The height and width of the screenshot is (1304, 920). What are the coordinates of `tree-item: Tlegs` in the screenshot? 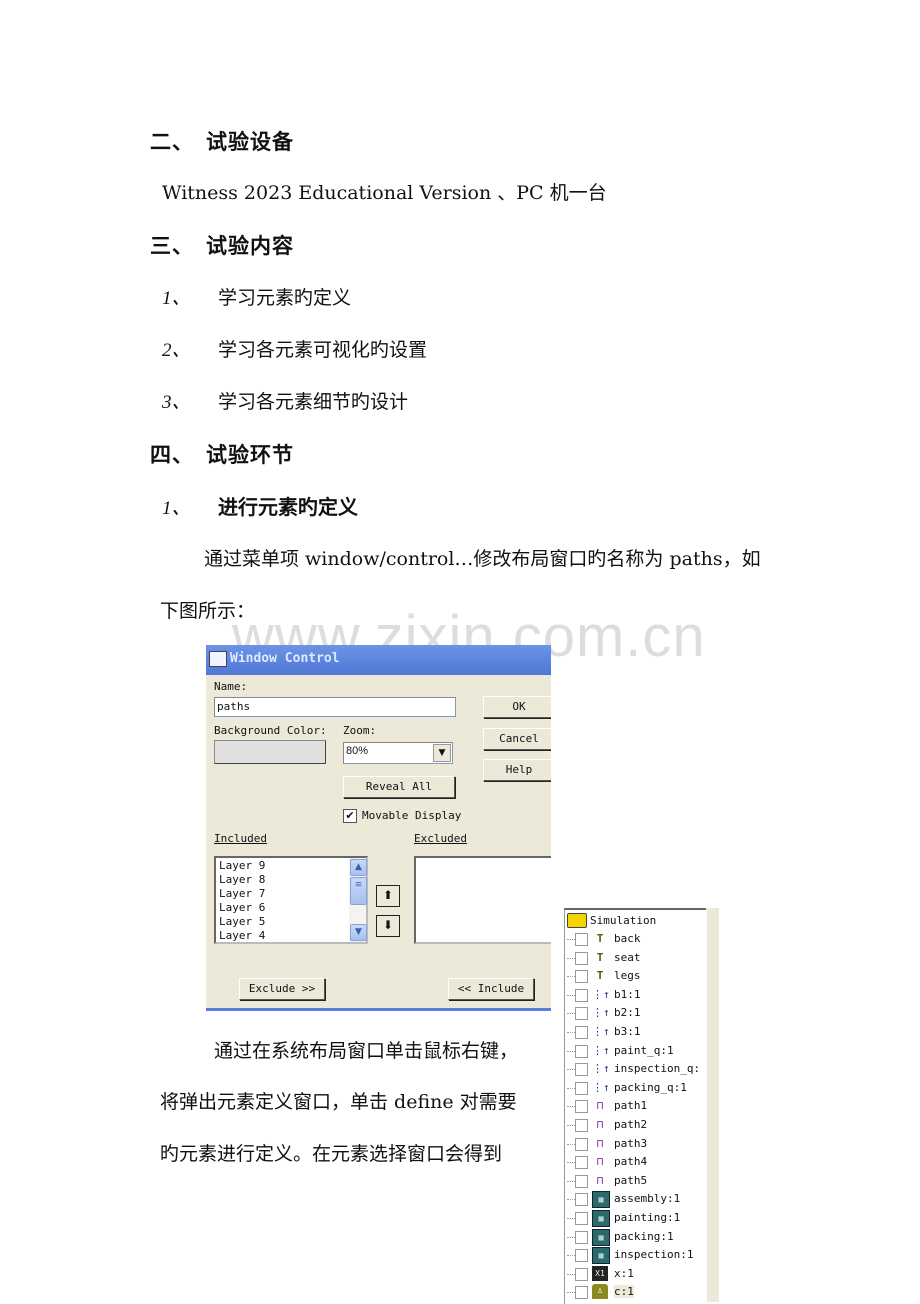 It's located at (636, 976).